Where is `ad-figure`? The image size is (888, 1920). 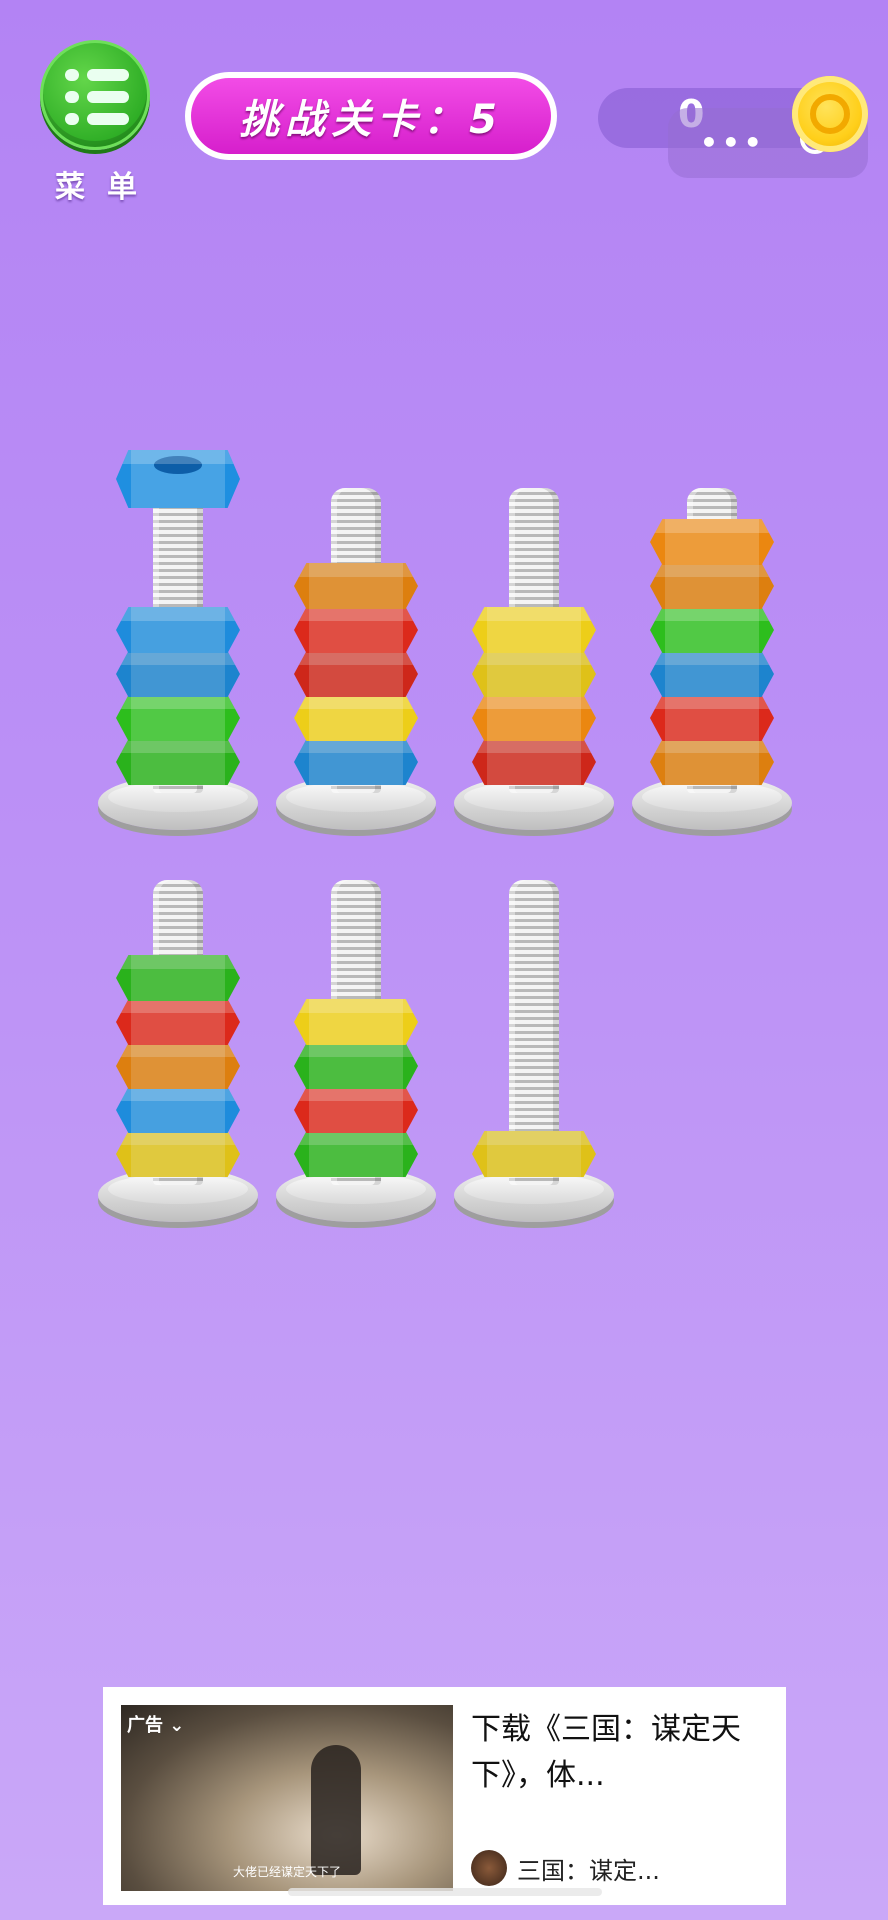
ad-figure is located at coordinates (336, 1810).